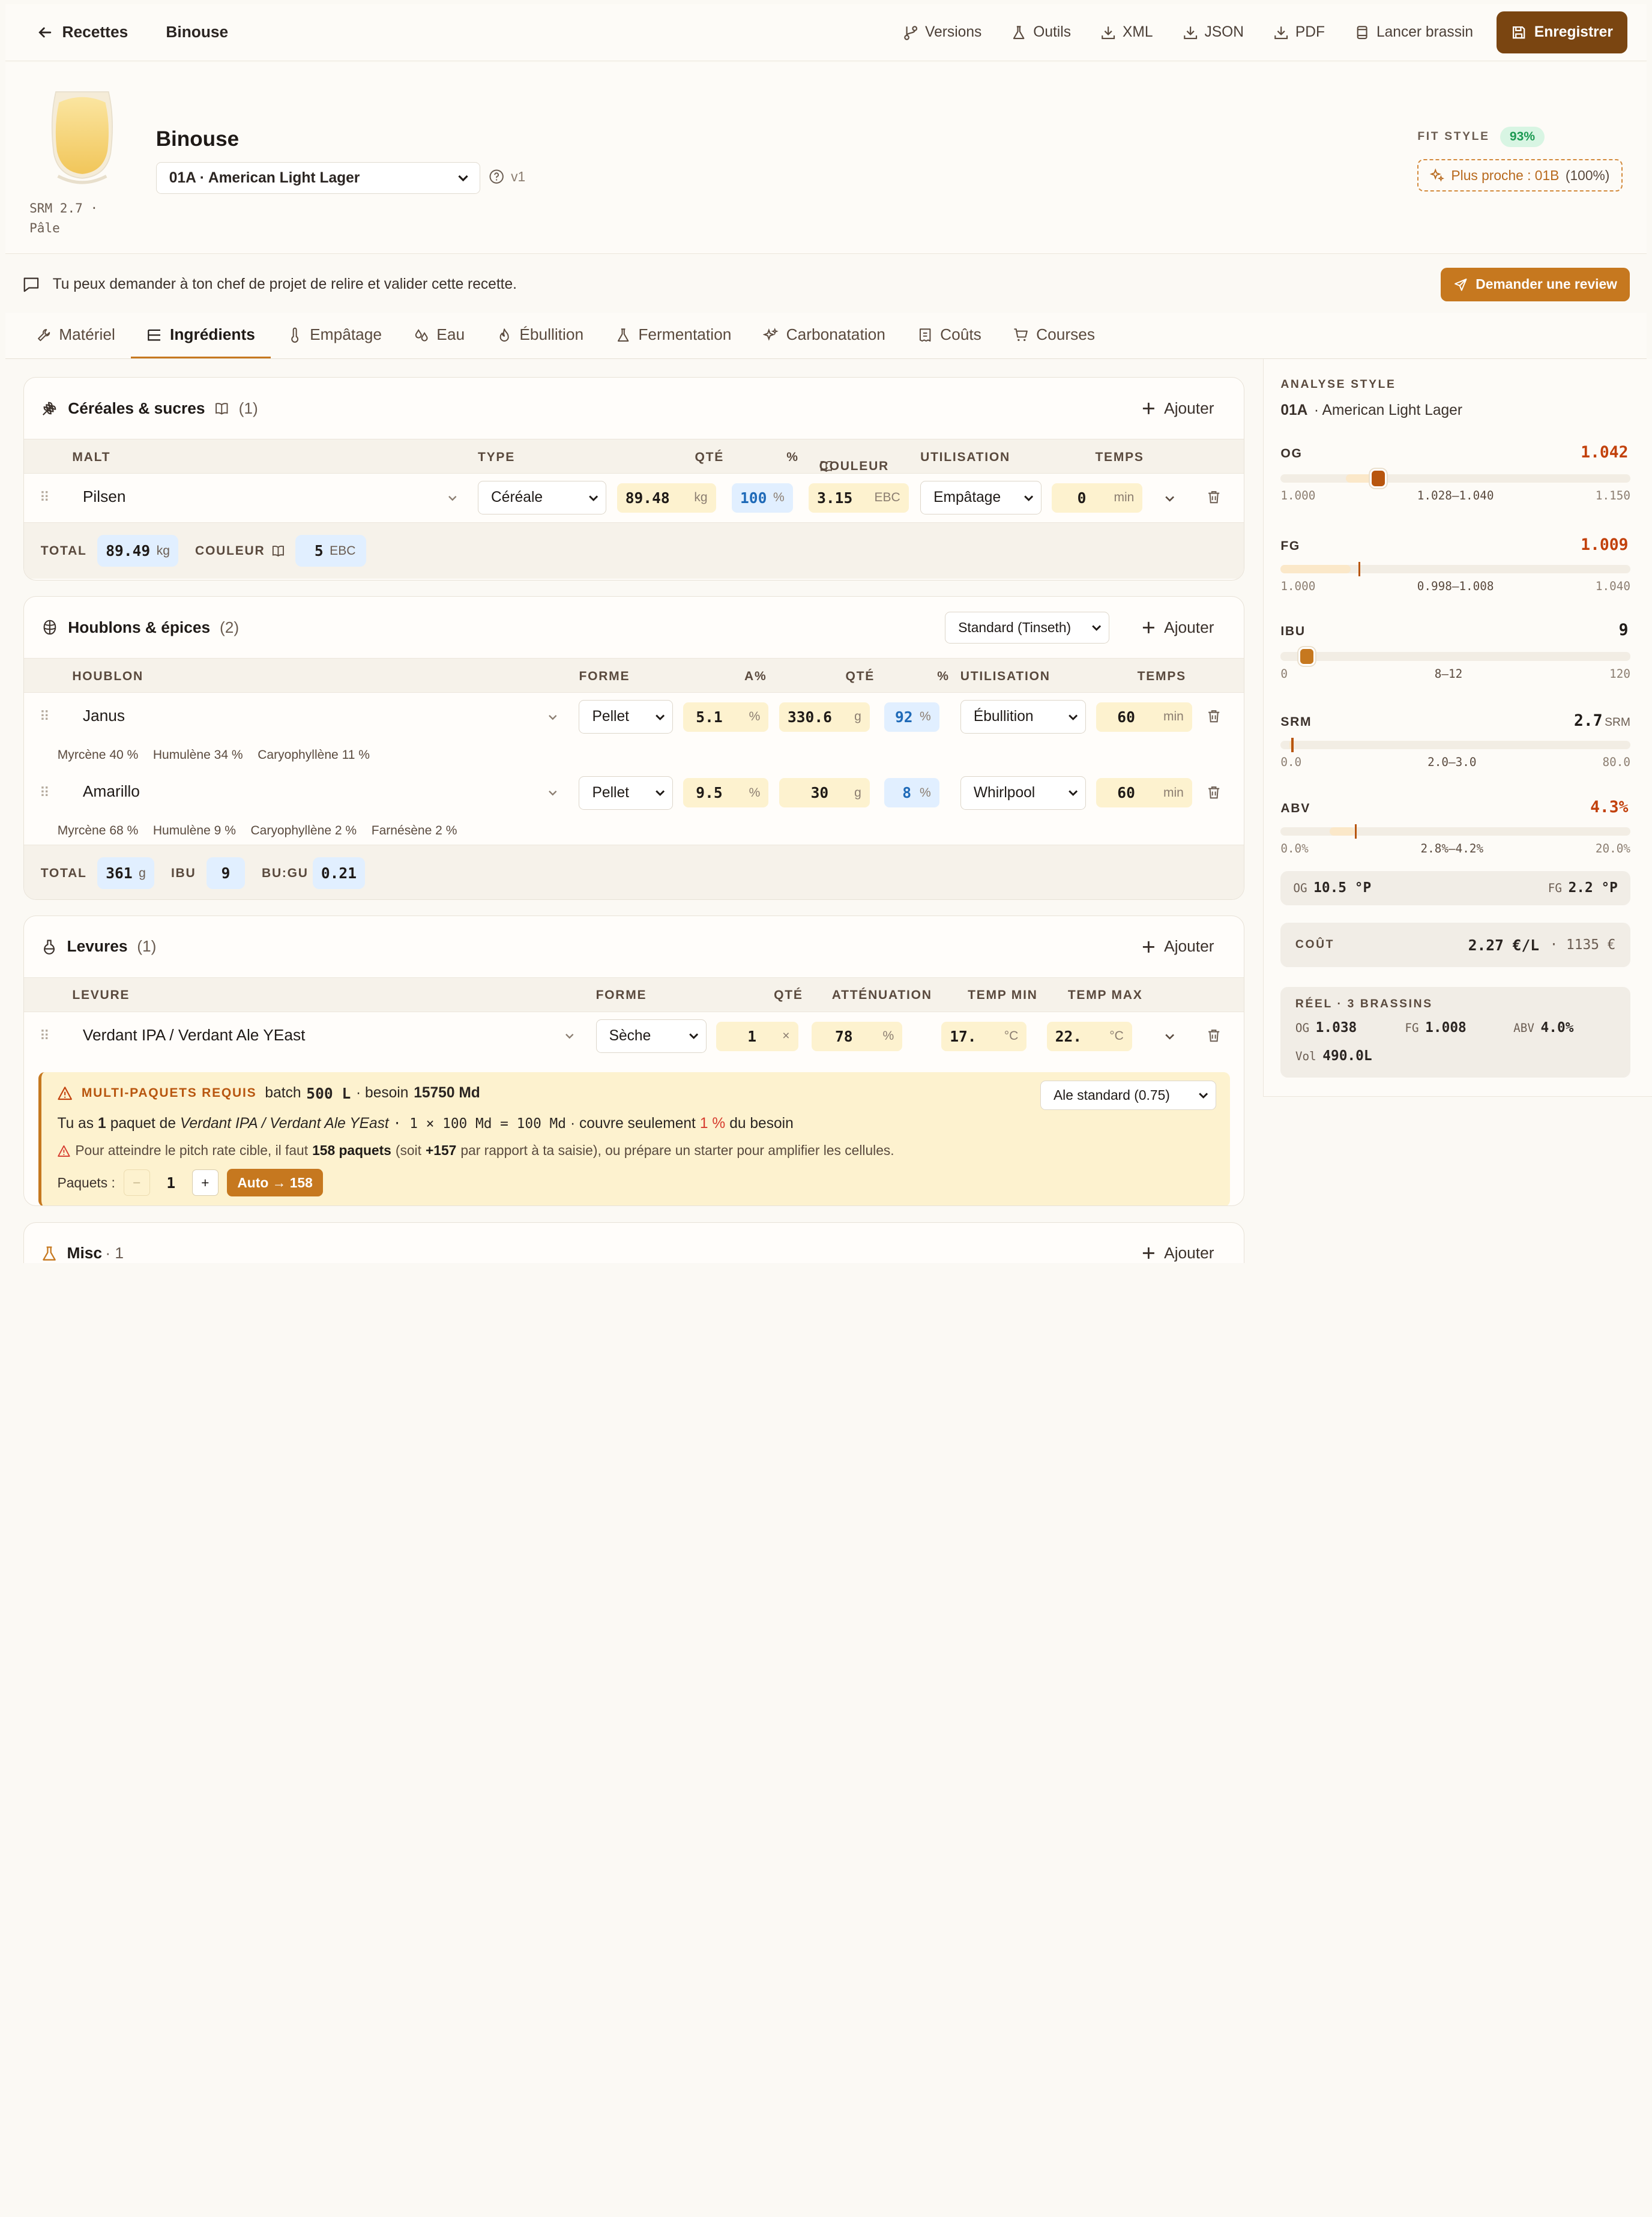  I want to click on closest-style-button: Plus proche : 01B (100%), so click(1520, 175).